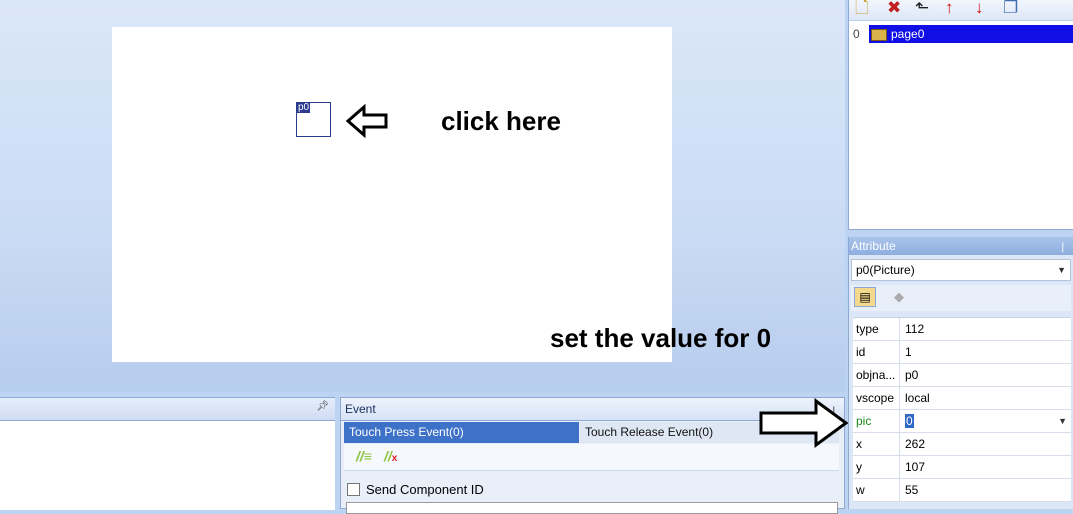 The image size is (1073, 514). I want to click on attribute-row-type: type 112, so click(962, 329).